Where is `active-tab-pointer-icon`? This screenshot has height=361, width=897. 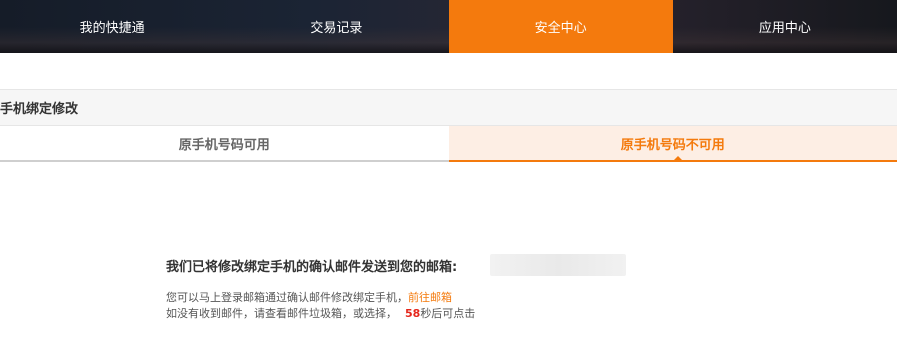 active-tab-pointer-icon is located at coordinates (677, 158).